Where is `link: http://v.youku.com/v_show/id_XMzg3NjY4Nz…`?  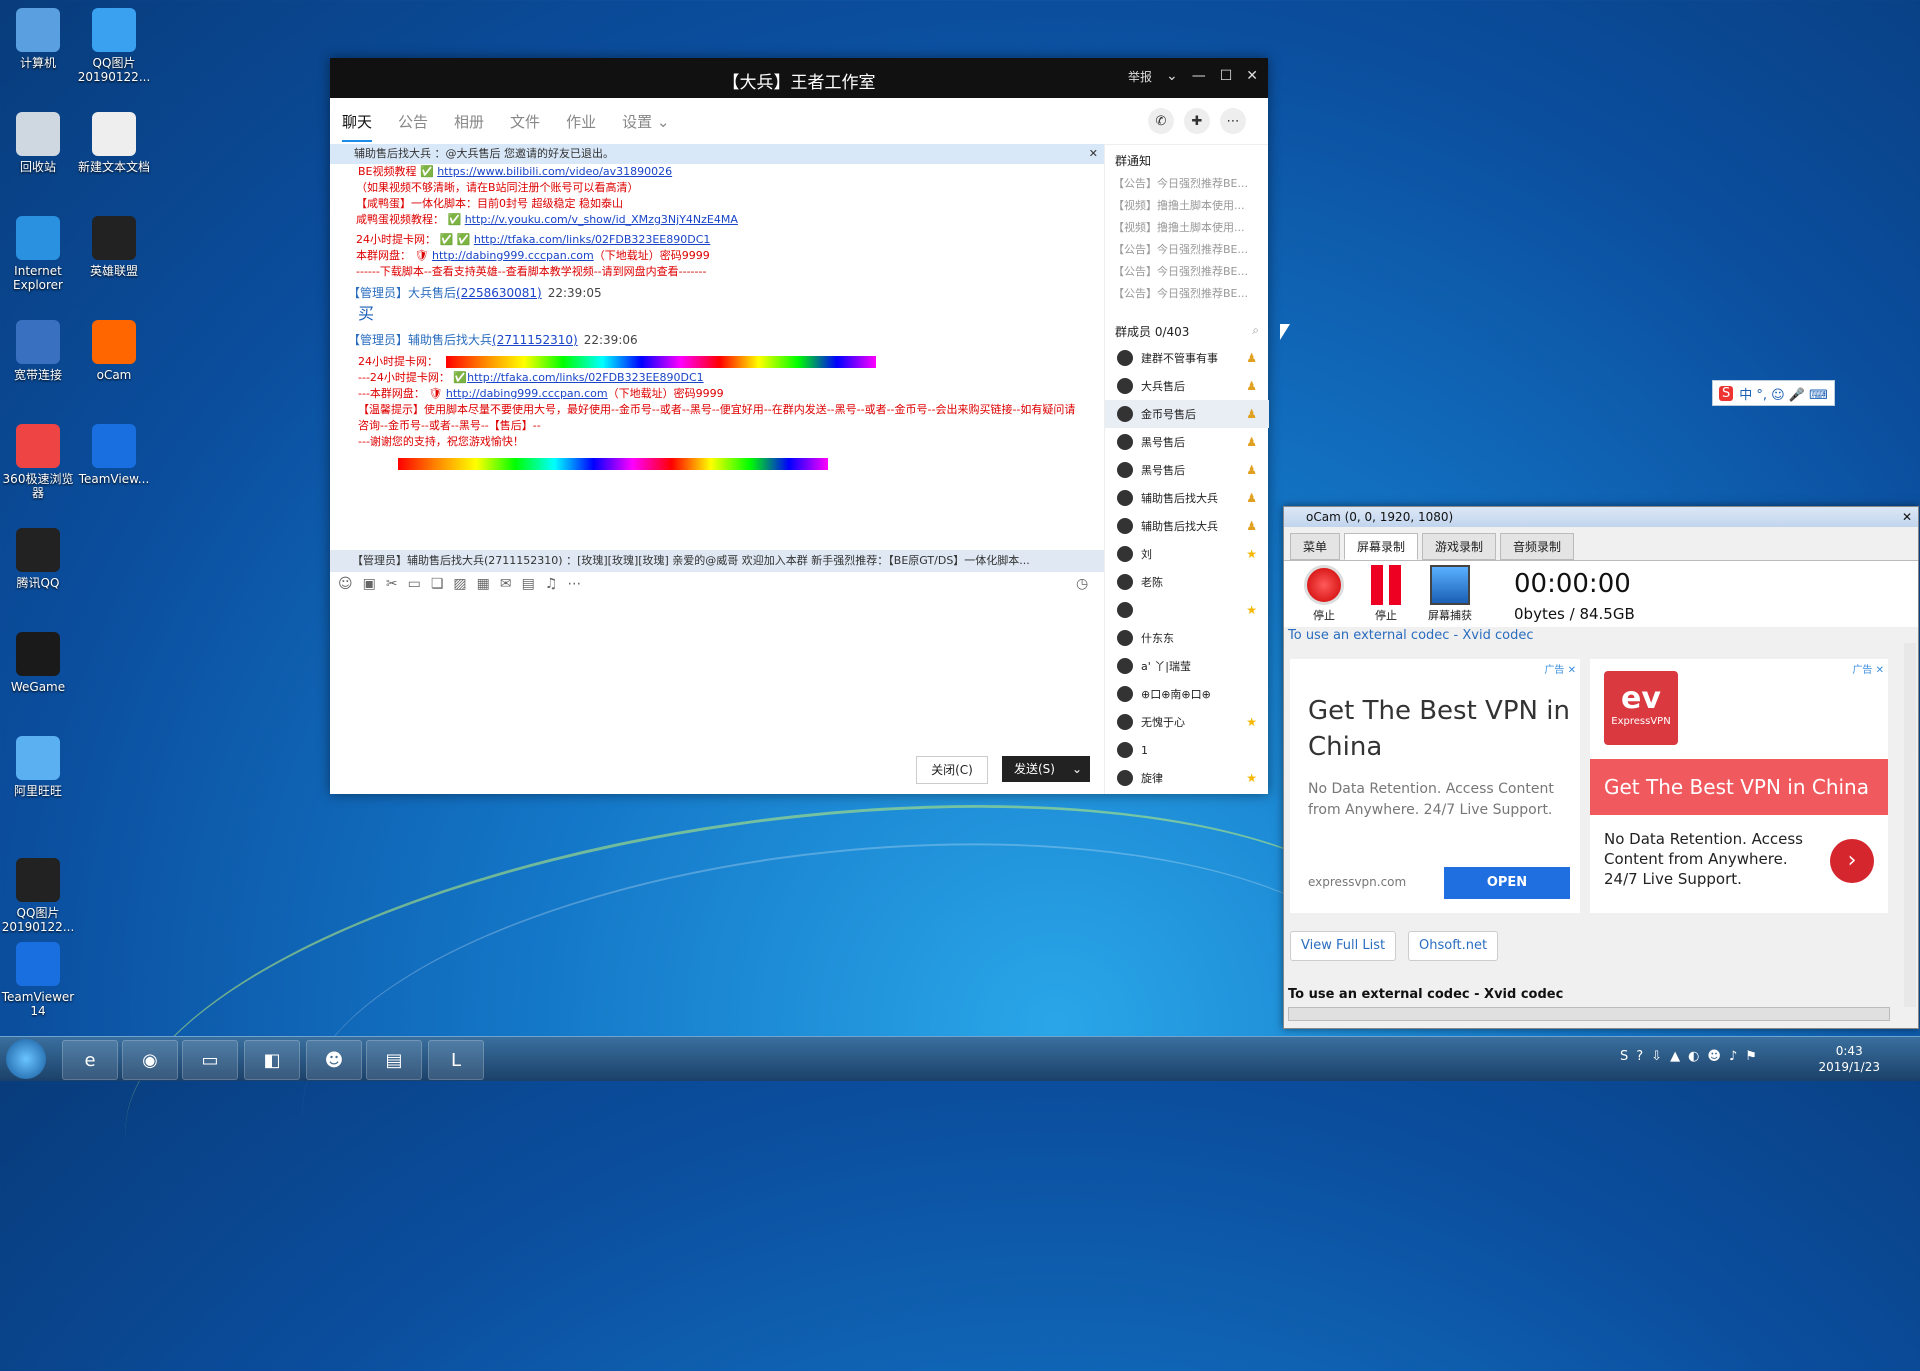 link: http://v.youku.com/v_show/id_XMzg3NjY4Nz… is located at coordinates (601, 219).